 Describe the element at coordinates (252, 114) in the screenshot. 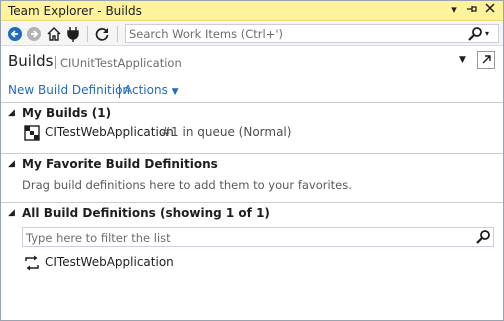

I see `my-builds-section-header: ◢ My Builds (1)` at that location.